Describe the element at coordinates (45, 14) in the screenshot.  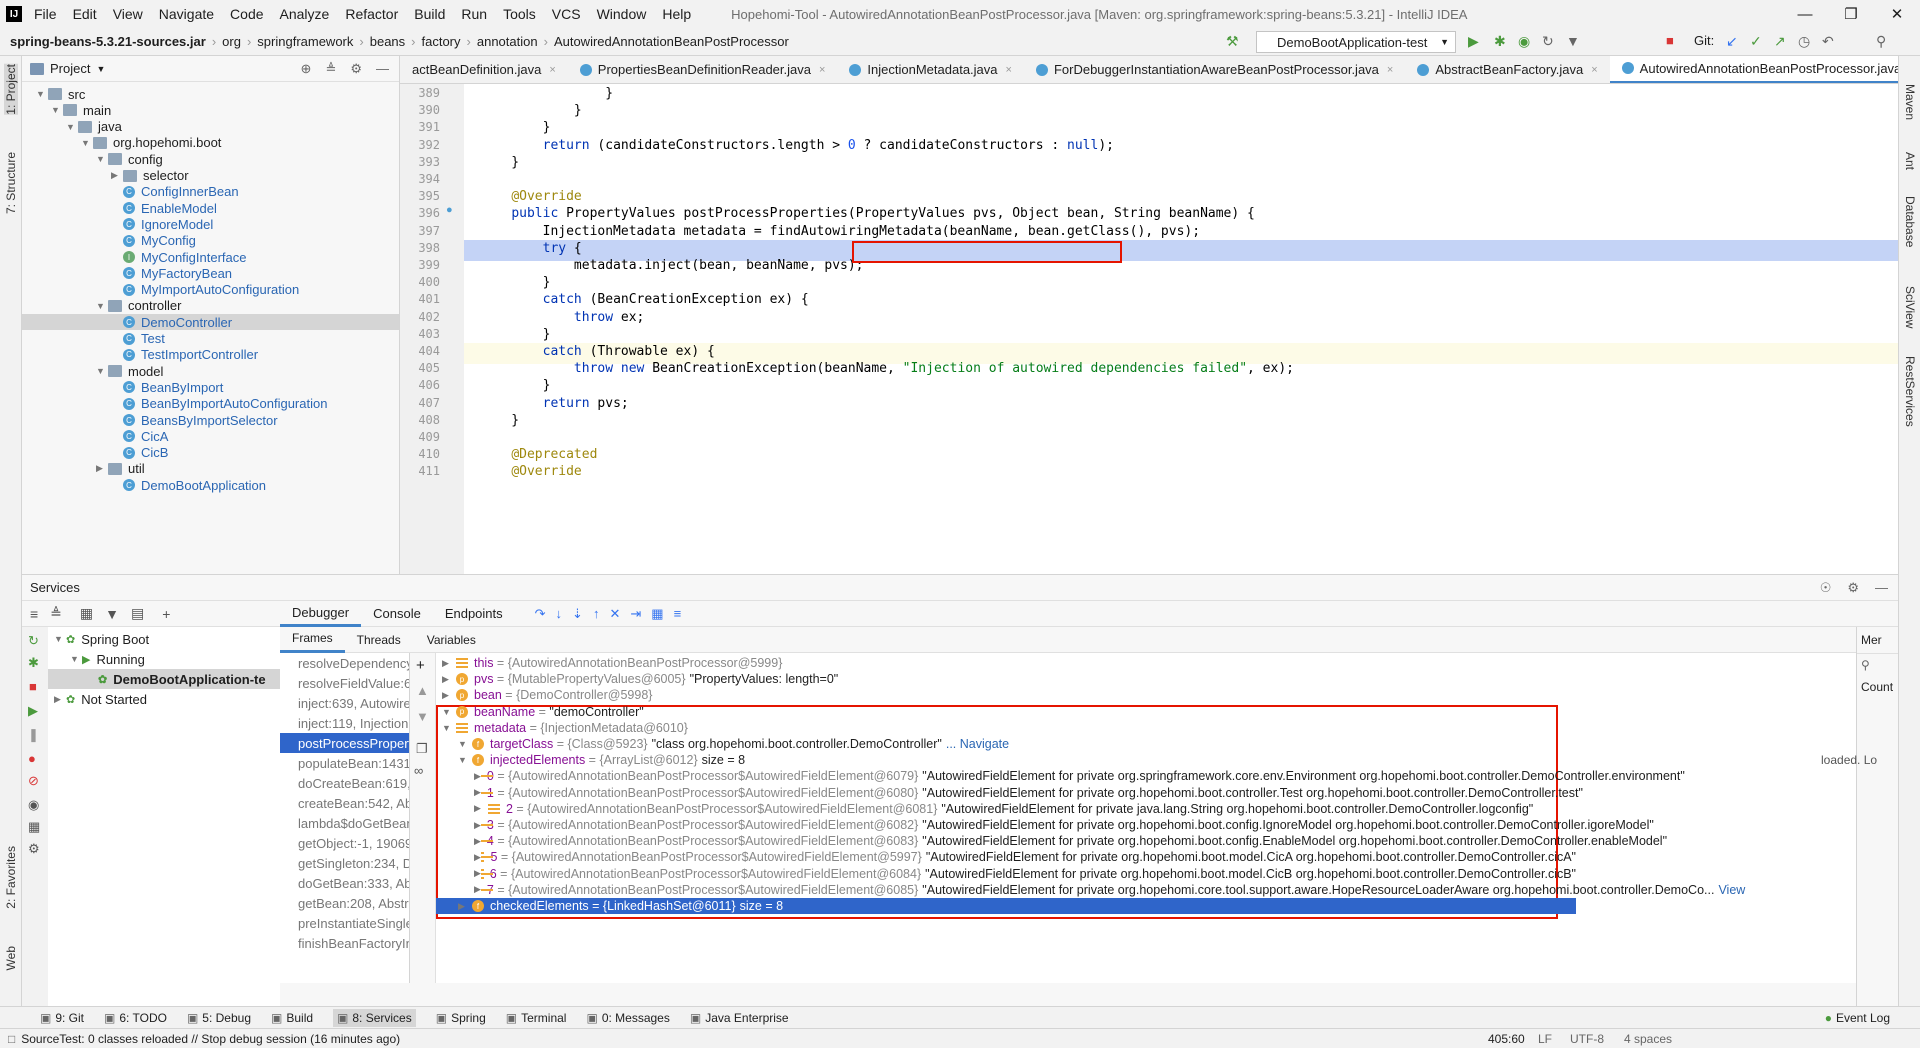
I see `menu-item-file: File` at that location.